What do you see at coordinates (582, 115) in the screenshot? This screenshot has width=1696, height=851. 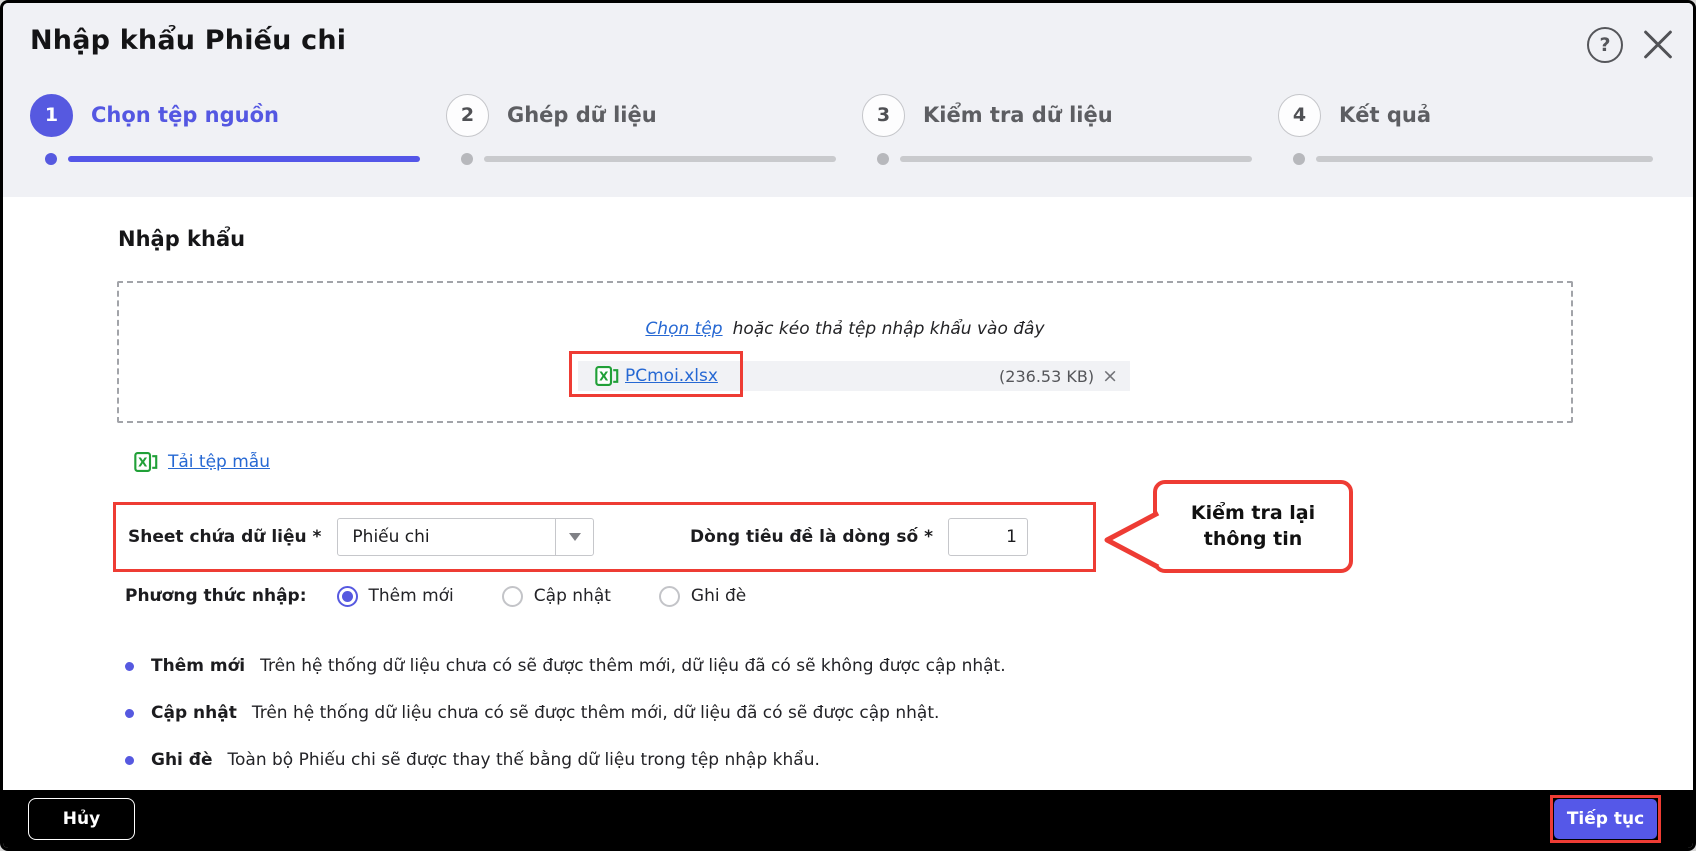 I see `step-2-label: Ghép dữ liệu` at bounding box center [582, 115].